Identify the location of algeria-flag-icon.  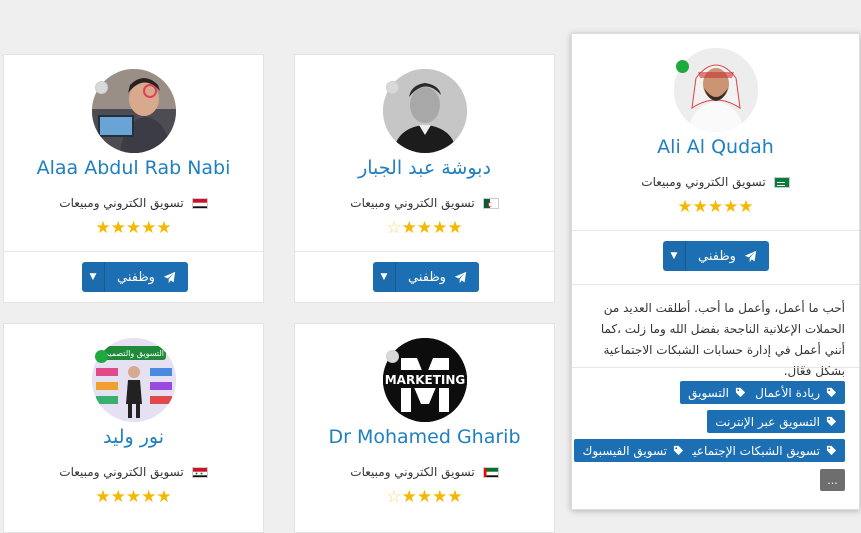
(490, 203).